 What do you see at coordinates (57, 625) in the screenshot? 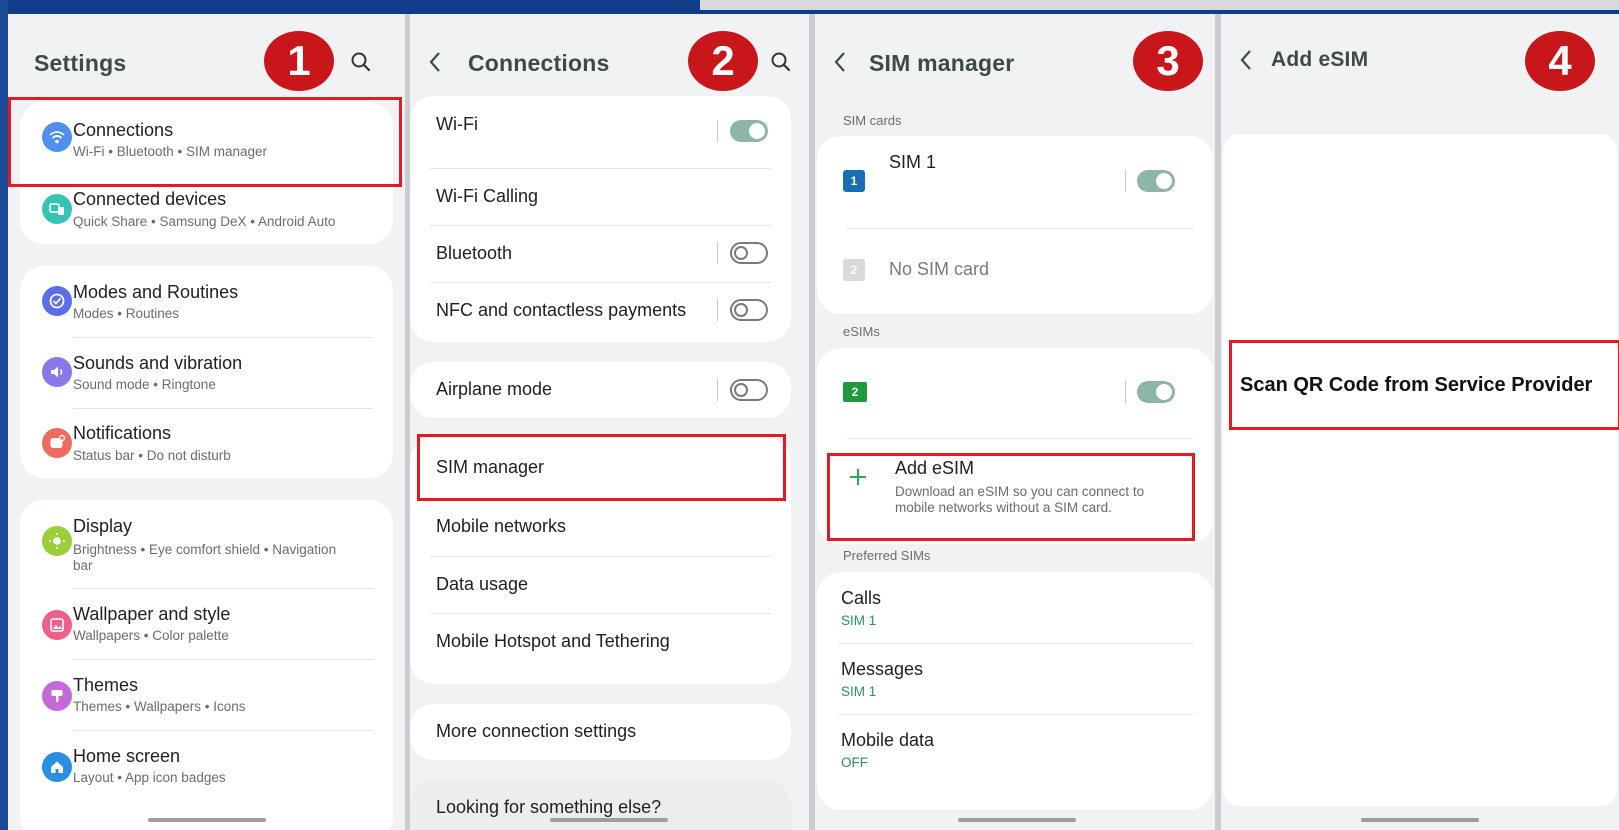
I see `wallpaper-icon` at bounding box center [57, 625].